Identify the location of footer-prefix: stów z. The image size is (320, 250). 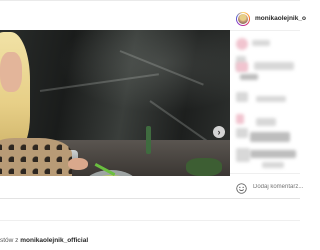
(10, 240).